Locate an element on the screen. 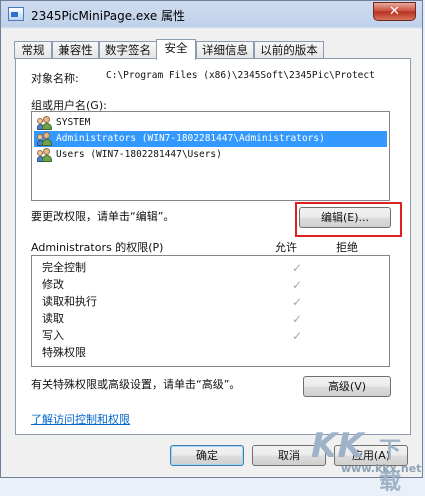 This screenshot has width=425, height=496. permission-name: 读取 is located at coordinates (53, 318).